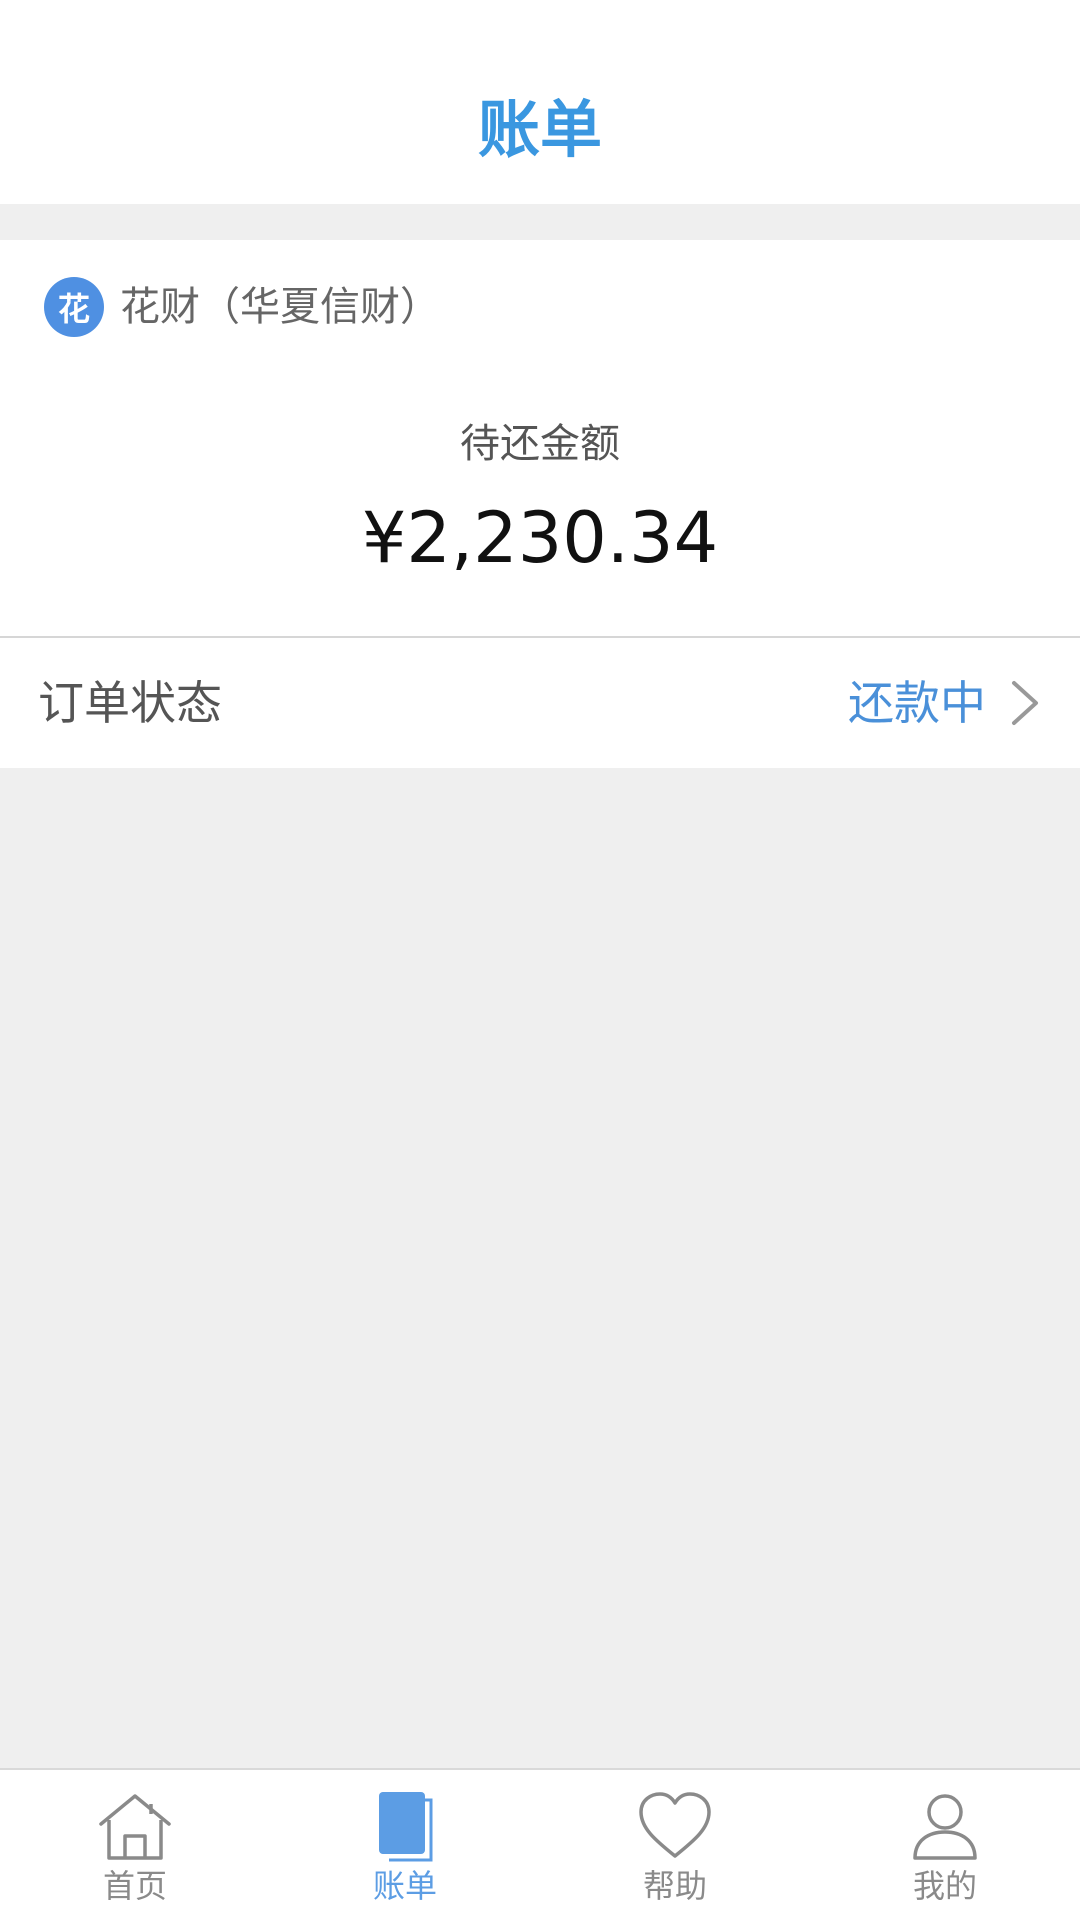 The height and width of the screenshot is (1922, 1080). What do you see at coordinates (135, 1827) in the screenshot?
I see `home-icon` at bounding box center [135, 1827].